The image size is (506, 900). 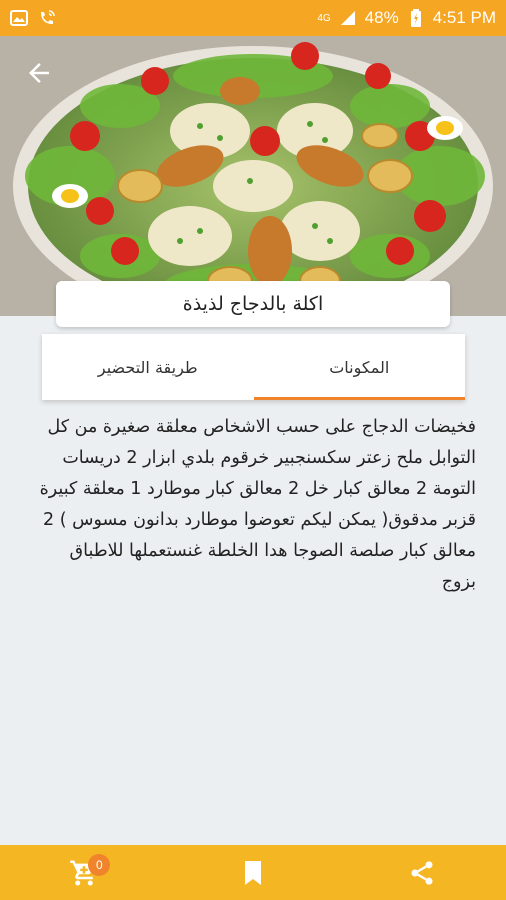 What do you see at coordinates (416, 18) in the screenshot?
I see `battery-icon` at bounding box center [416, 18].